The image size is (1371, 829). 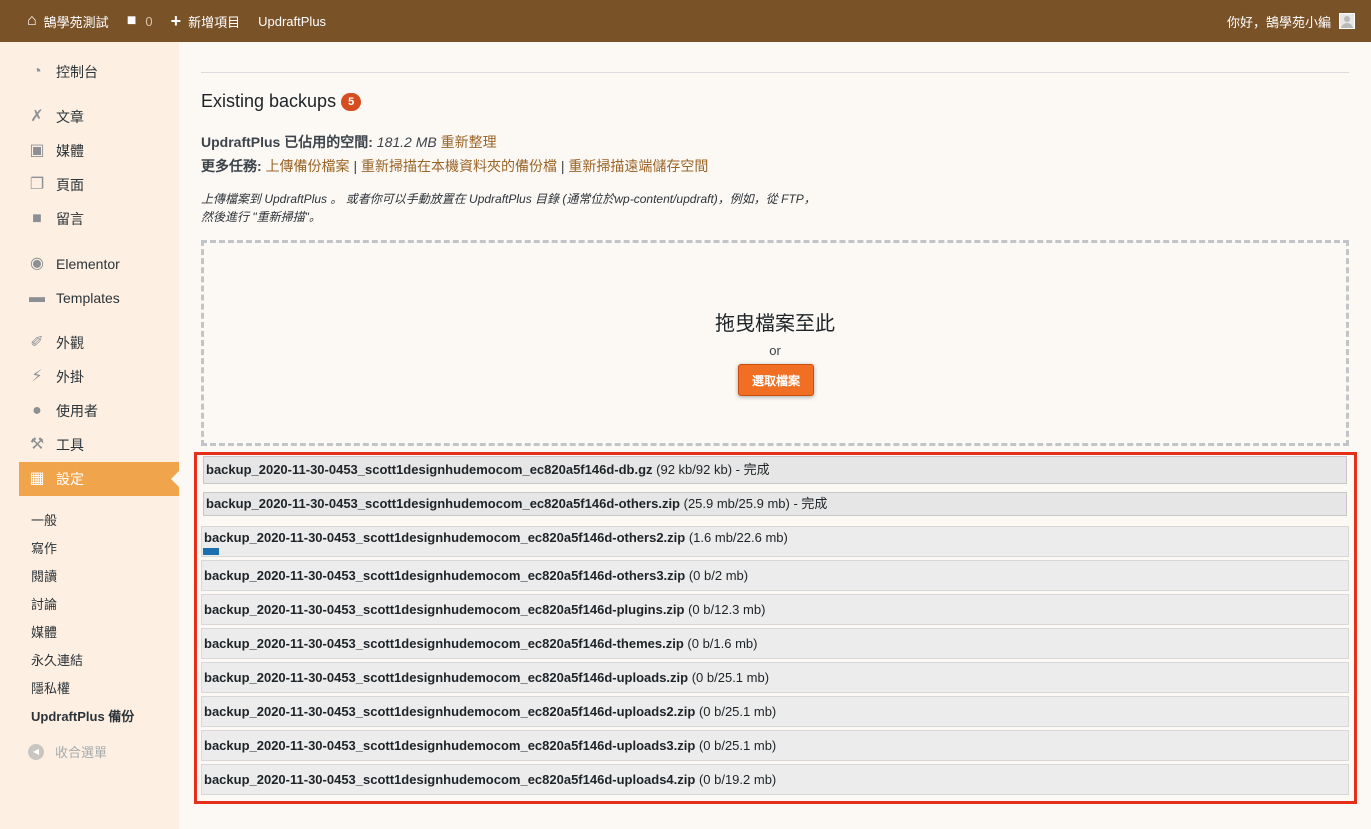 What do you see at coordinates (37, 71) in the screenshot?
I see `dashboard-icon: ◔` at bounding box center [37, 71].